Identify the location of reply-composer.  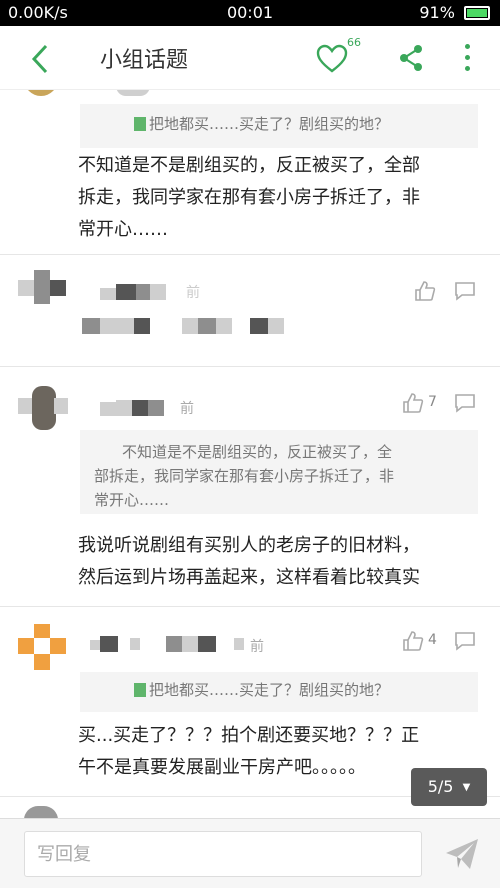
(250, 853).